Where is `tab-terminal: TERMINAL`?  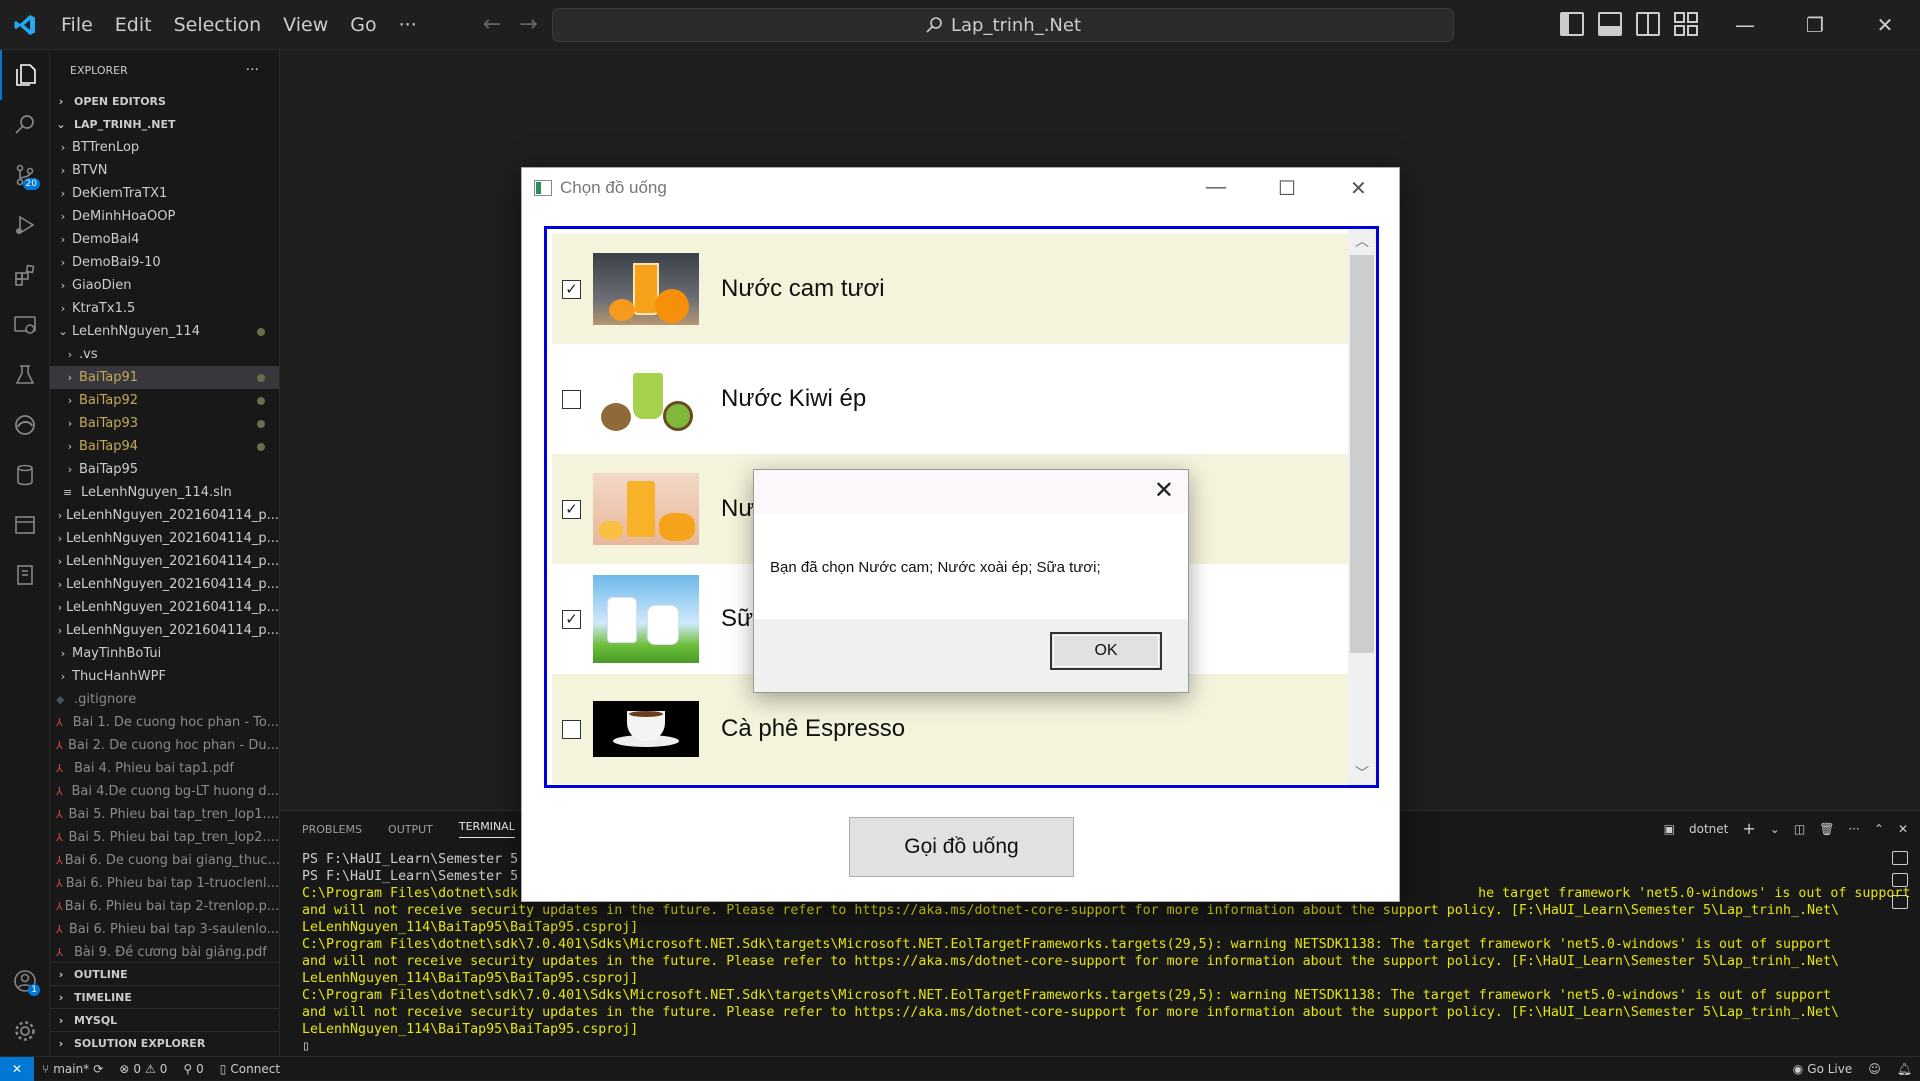 tab-terminal: TERMINAL is located at coordinates (486, 829).